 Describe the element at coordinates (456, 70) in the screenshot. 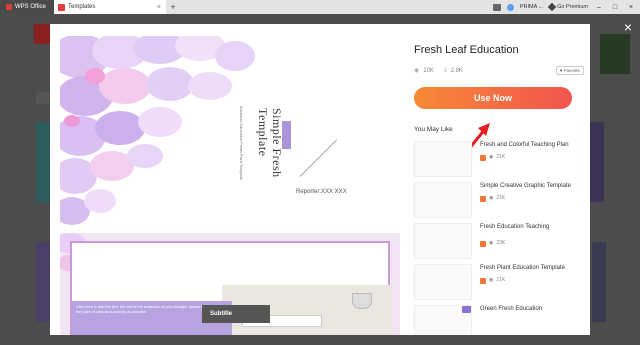

I see `downloads-count: 2.8K` at that location.